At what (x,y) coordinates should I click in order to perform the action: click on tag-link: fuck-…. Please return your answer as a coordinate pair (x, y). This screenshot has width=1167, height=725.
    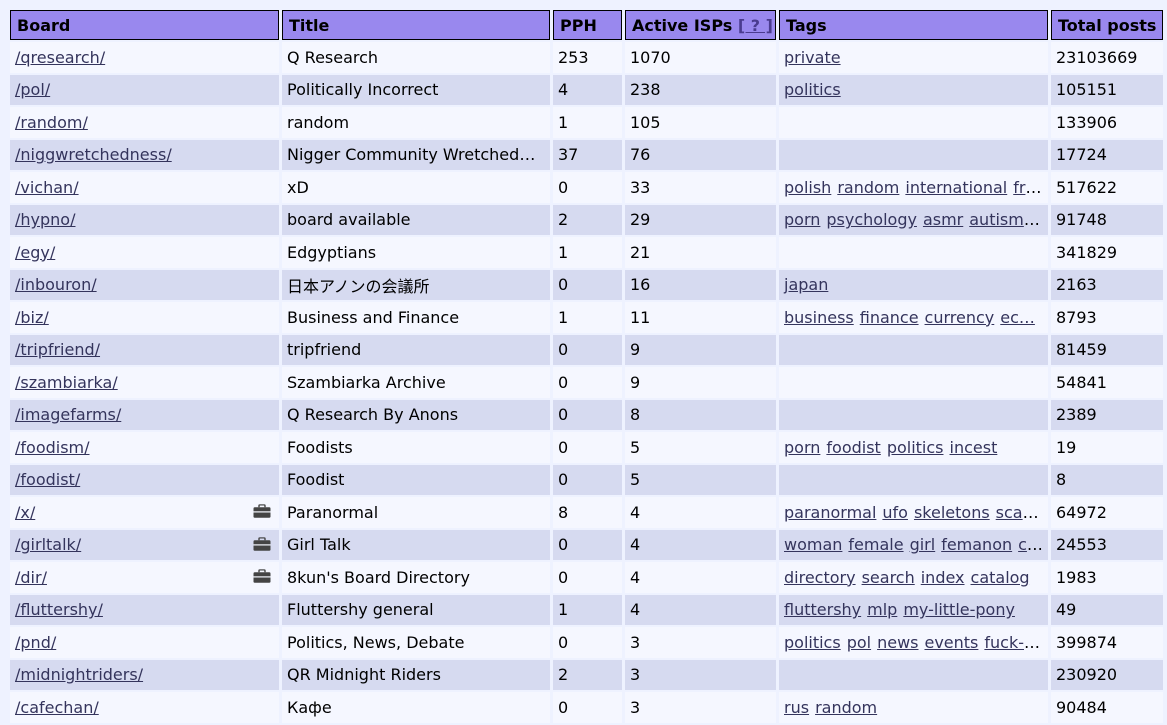
    Looking at the image, I should click on (1012, 642).